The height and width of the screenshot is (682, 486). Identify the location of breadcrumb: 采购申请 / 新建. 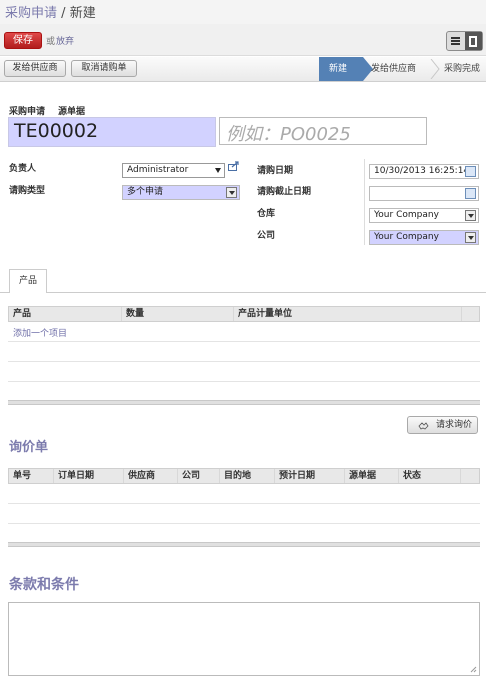
(50, 11).